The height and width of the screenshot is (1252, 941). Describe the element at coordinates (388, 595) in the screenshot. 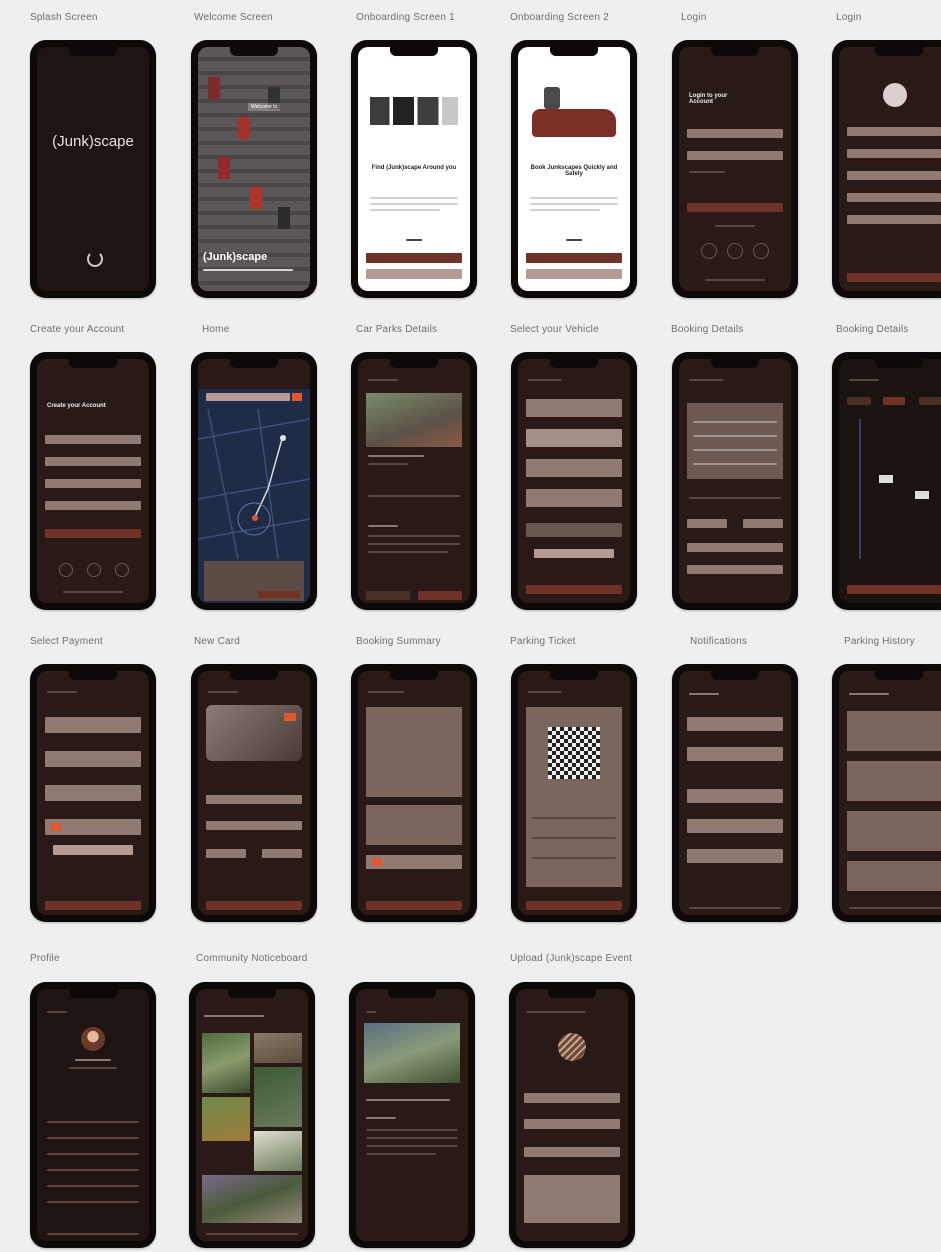

I see `cancel-button` at that location.